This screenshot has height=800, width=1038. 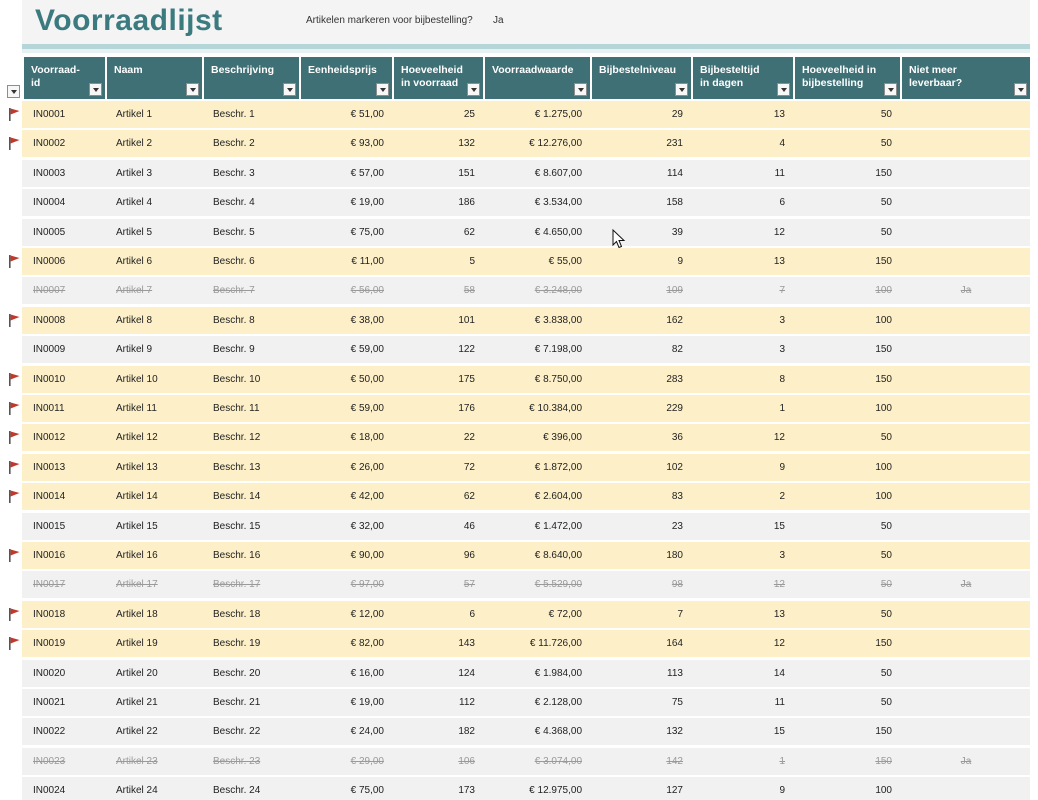 I want to click on cell-voorraad-id: IN0007, so click(x=64, y=290).